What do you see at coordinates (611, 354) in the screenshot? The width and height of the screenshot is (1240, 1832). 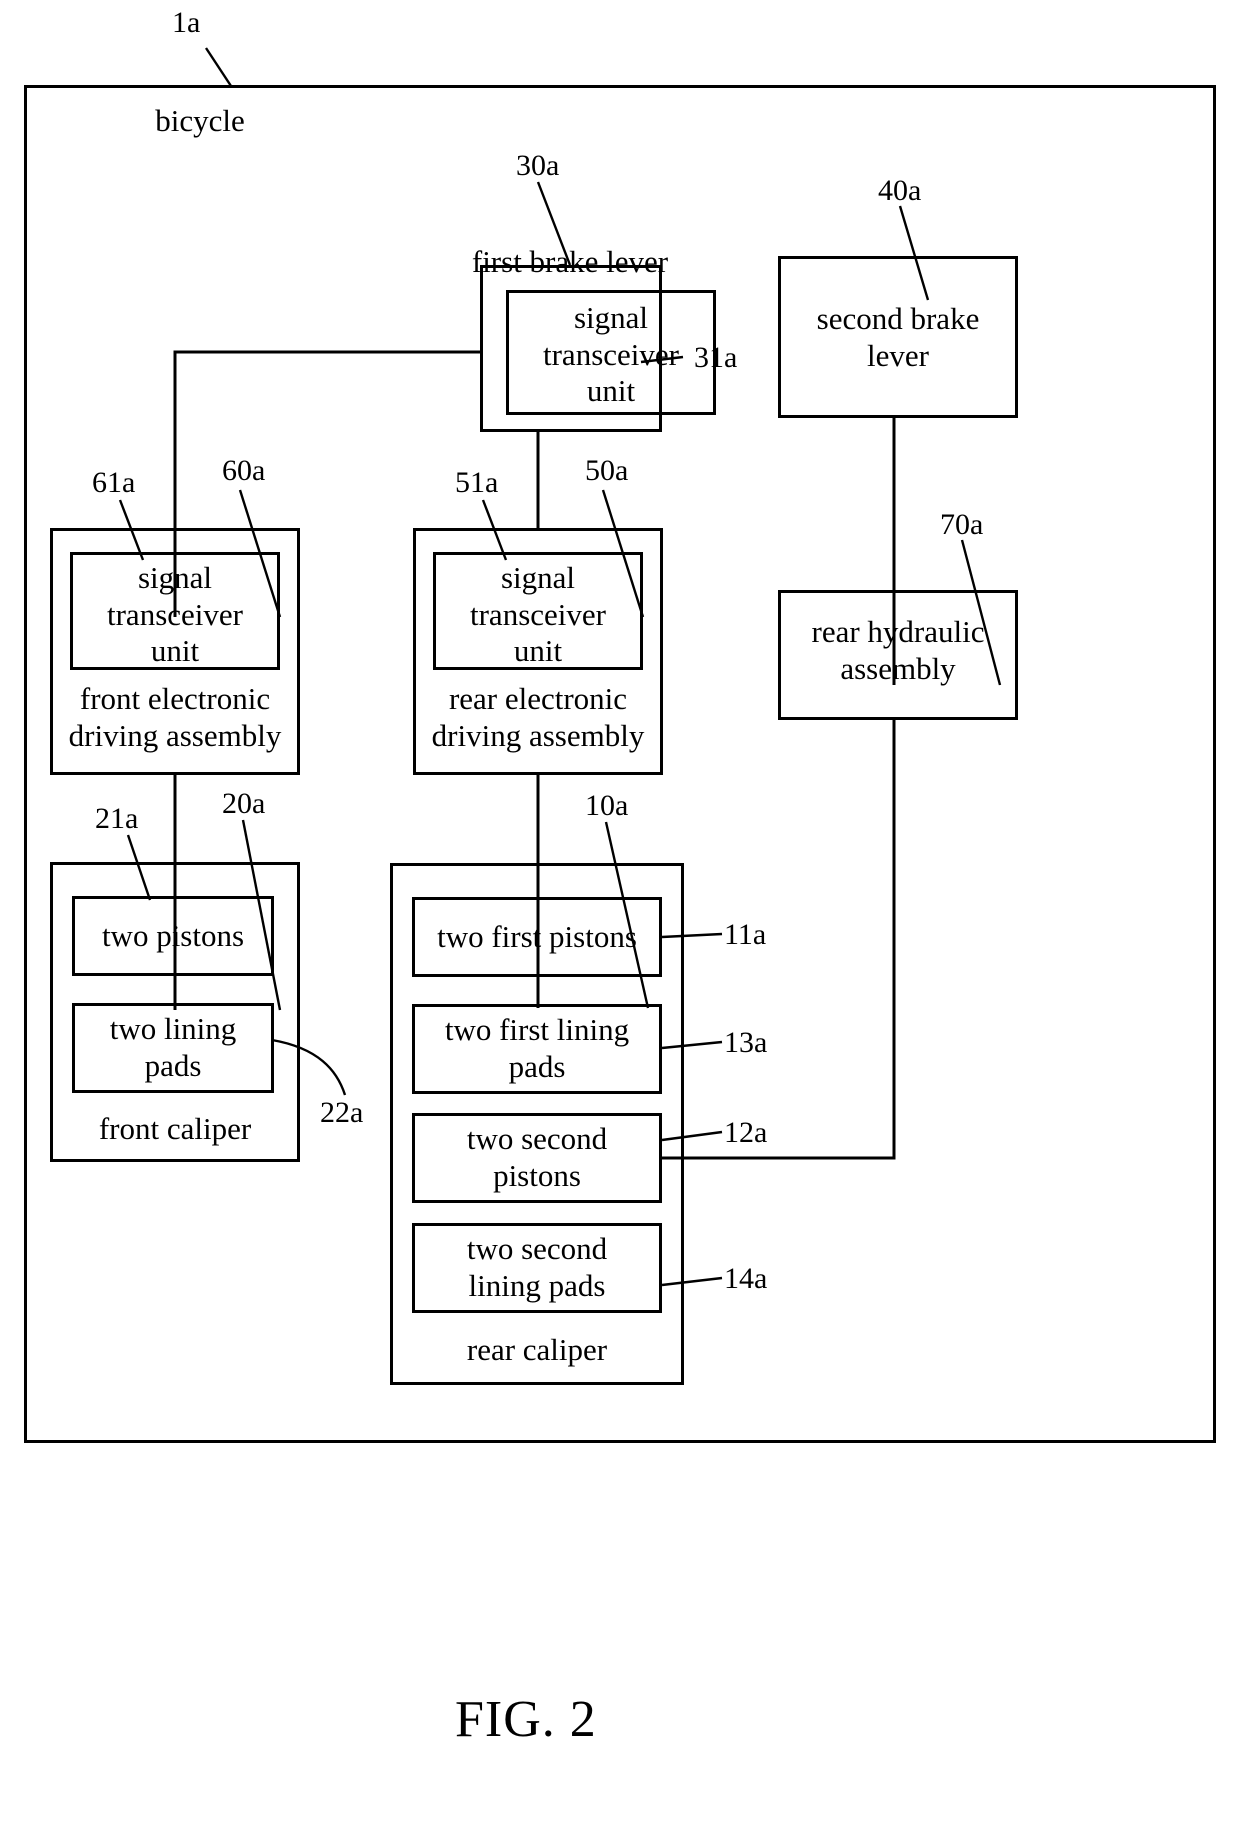 I see `first-brake-lever-transceiver-label: signal transceiver unit` at bounding box center [611, 354].